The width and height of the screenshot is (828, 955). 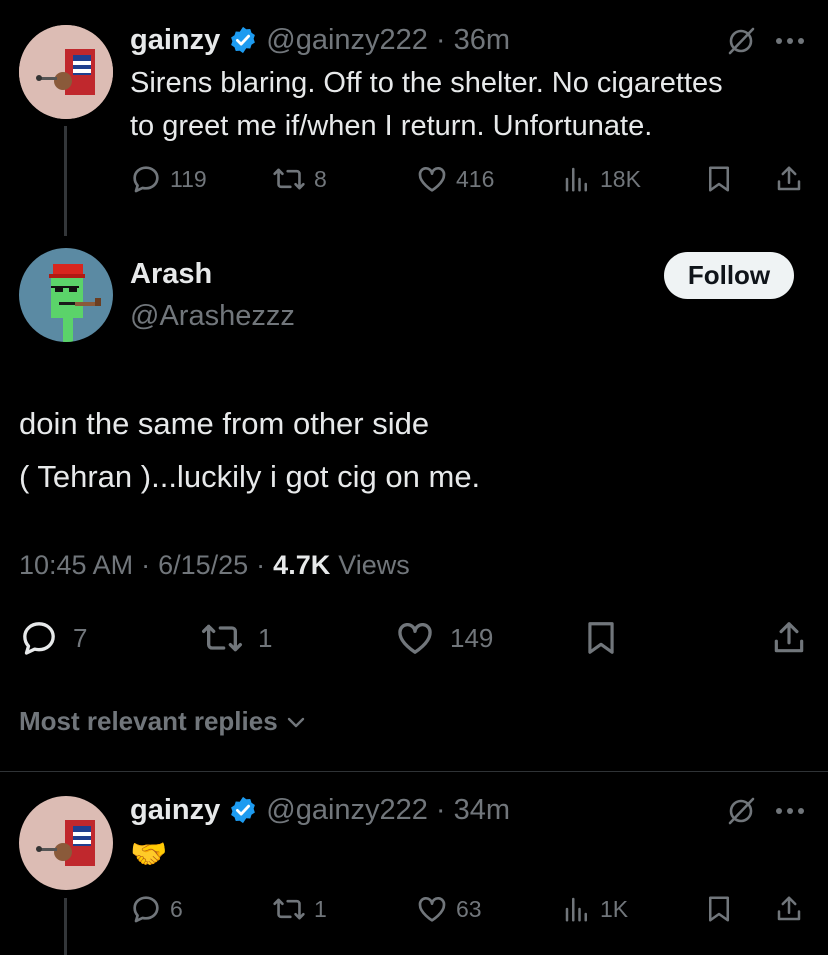 I want to click on reply1-retweet-count: 1, so click(x=320, y=908).